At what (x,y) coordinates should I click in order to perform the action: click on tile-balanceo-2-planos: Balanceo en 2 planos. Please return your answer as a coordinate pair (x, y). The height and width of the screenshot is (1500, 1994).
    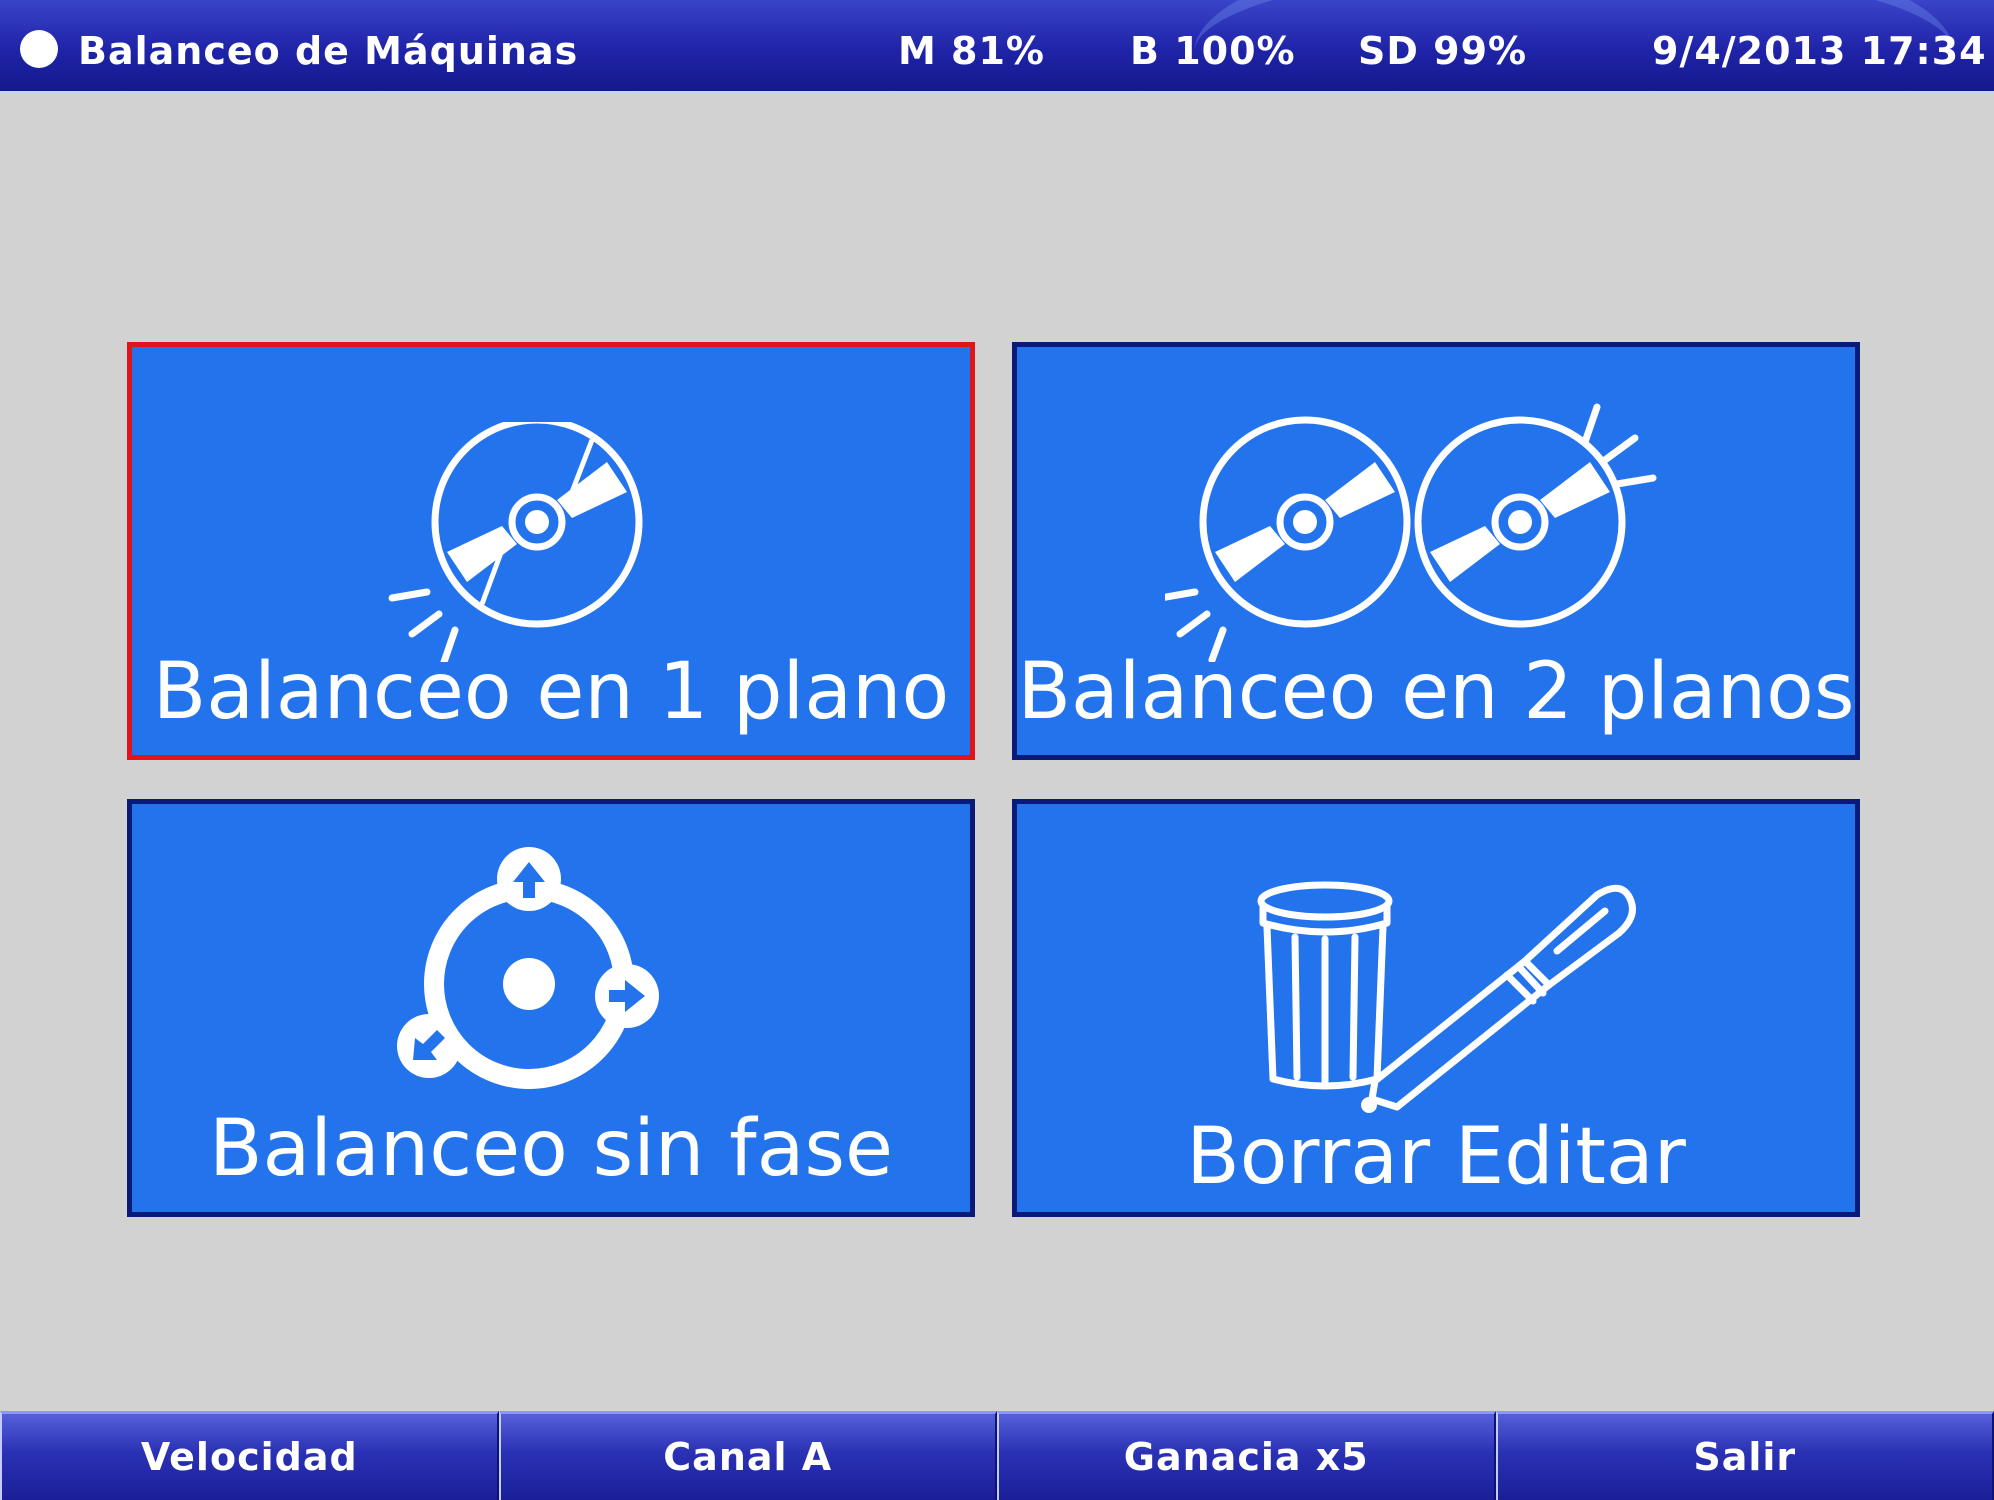
    Looking at the image, I should click on (1436, 551).